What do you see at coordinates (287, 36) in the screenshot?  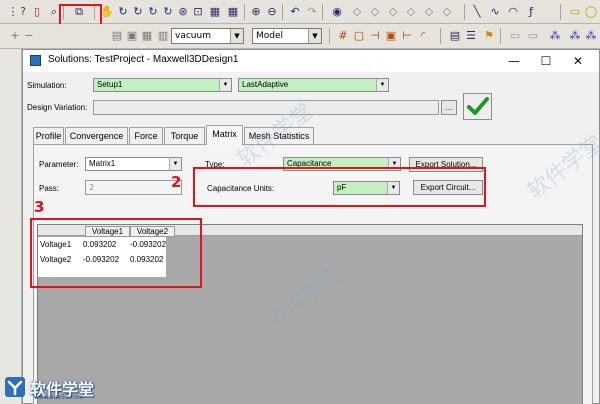 I see `view-combo: Model ▼` at bounding box center [287, 36].